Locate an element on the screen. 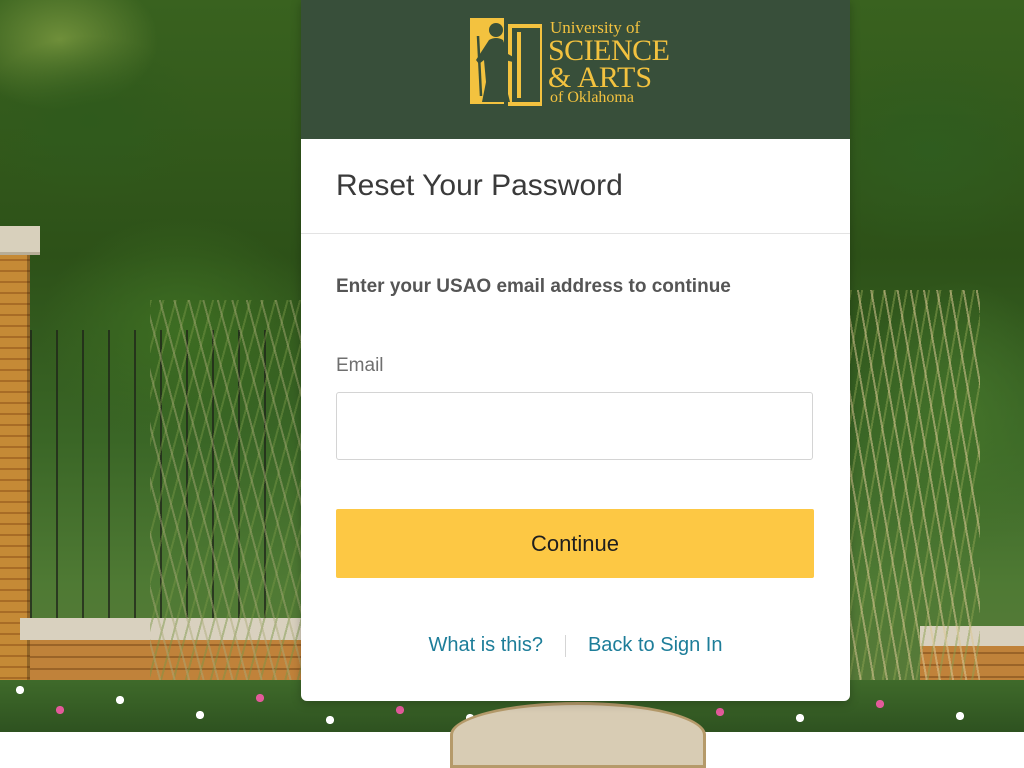 The width and height of the screenshot is (1024, 768). ornamental-grass-right is located at coordinates (915, 495).